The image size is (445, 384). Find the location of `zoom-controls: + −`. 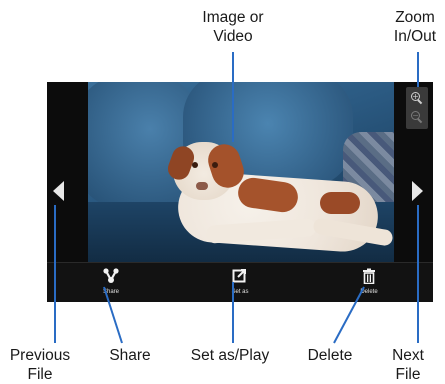

zoom-controls: + − is located at coordinates (417, 108).